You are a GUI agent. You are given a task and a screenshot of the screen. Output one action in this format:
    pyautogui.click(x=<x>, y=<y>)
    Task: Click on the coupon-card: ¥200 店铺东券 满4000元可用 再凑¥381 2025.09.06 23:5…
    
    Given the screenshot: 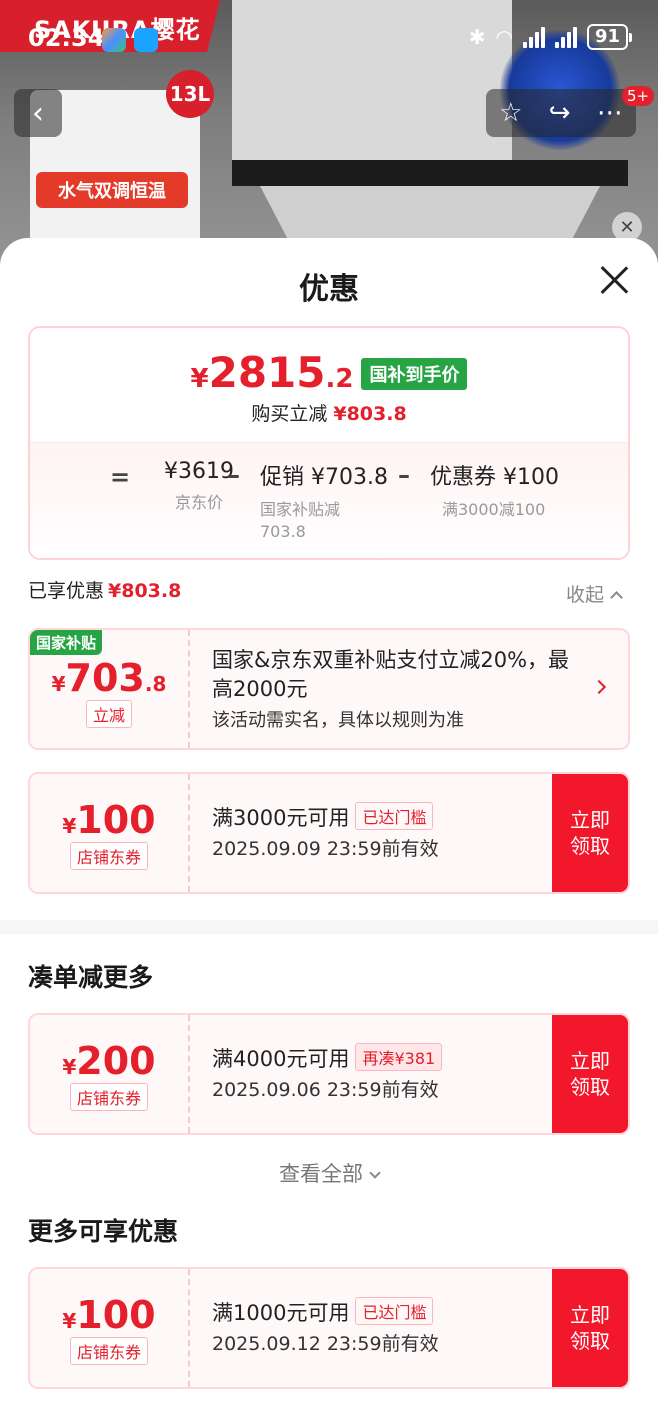 What is the action you would take?
    pyautogui.click(x=329, y=1074)
    